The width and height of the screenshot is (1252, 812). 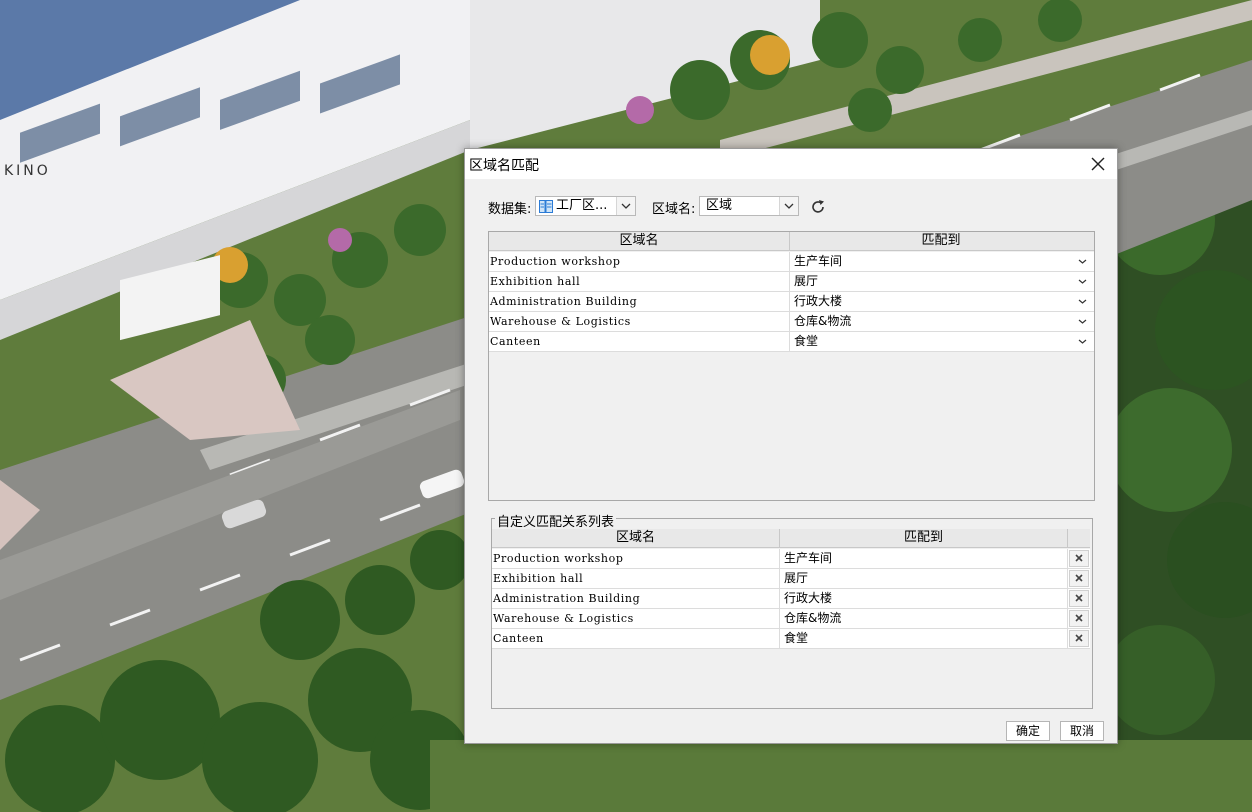 What do you see at coordinates (1078, 538) in the screenshot?
I see `custom-header-action` at bounding box center [1078, 538].